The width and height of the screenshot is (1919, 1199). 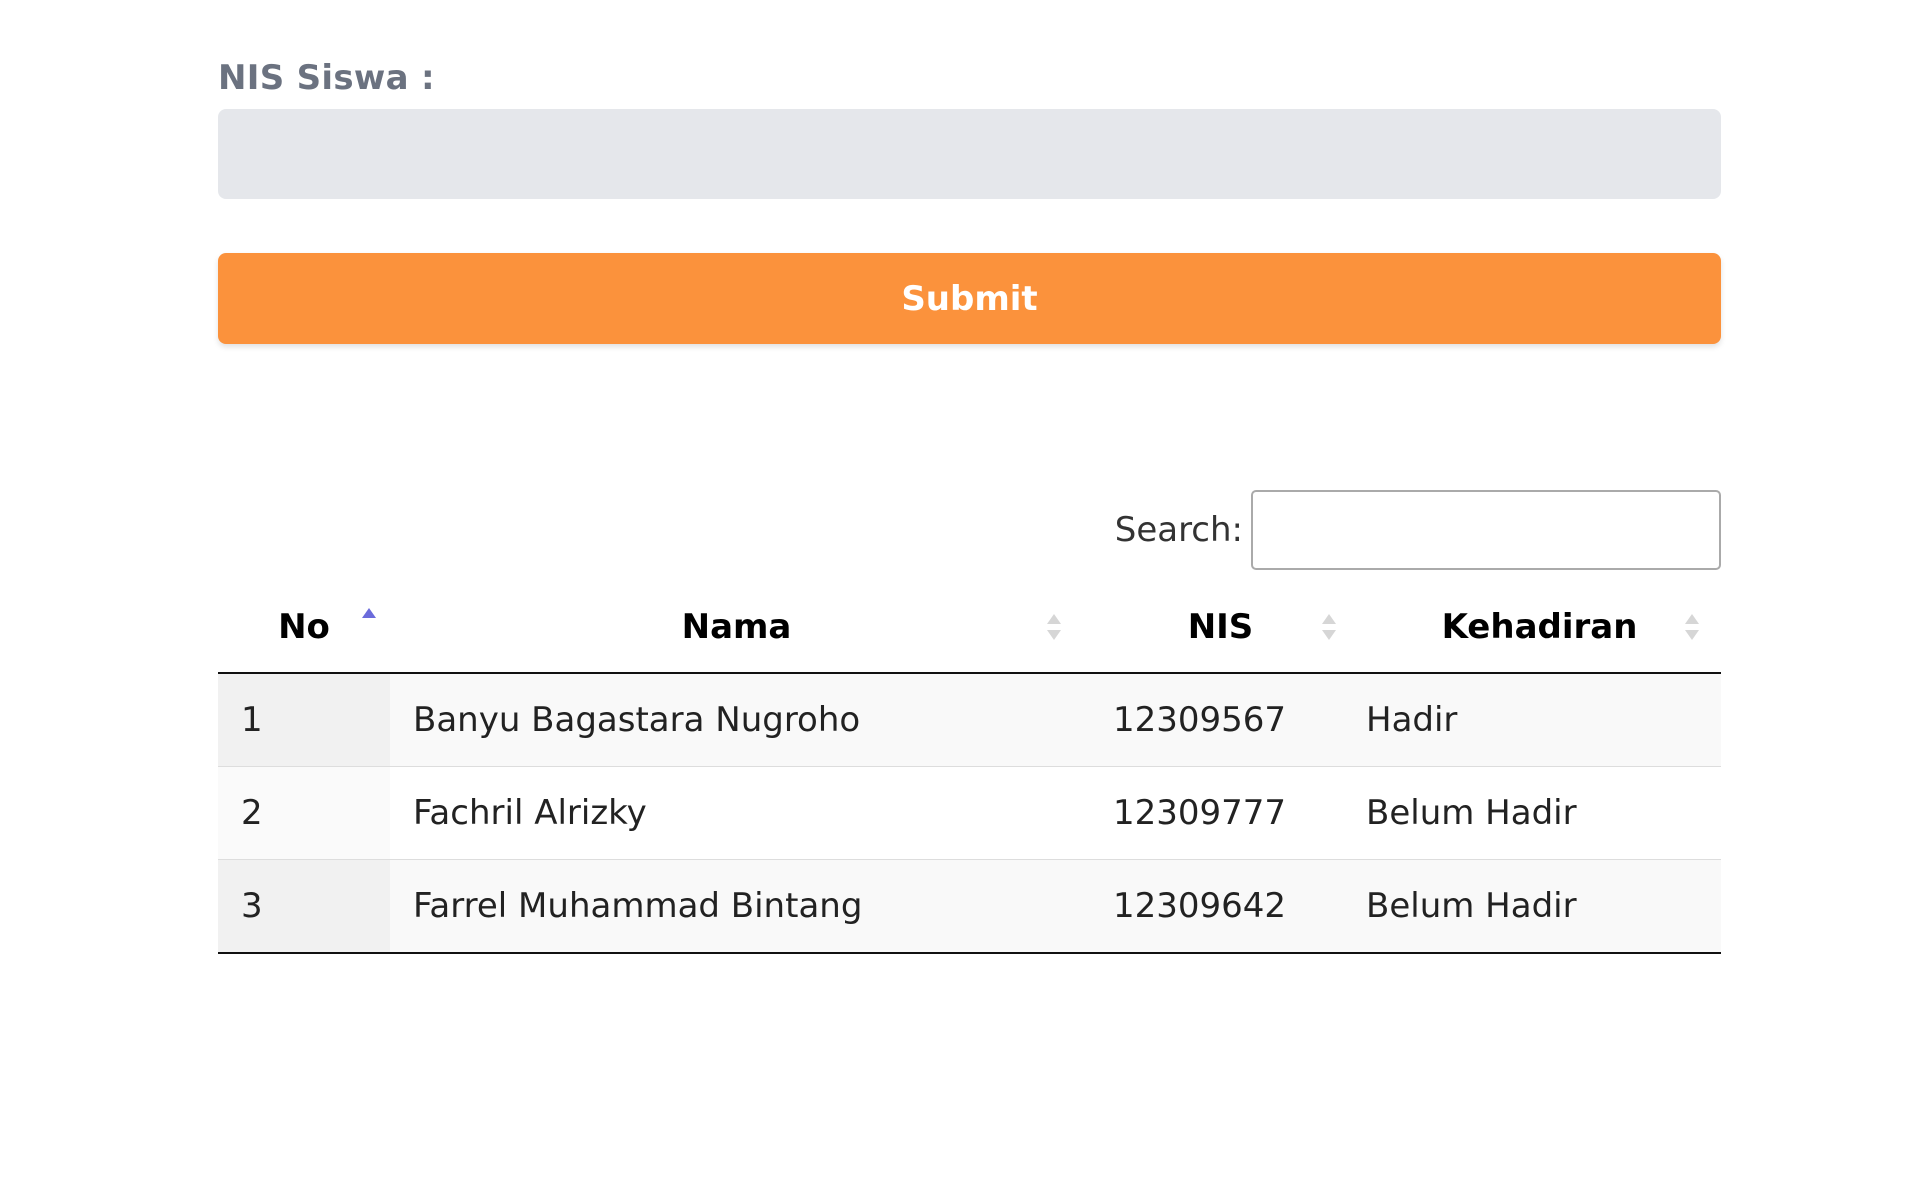 I want to click on column-header-kehadiran-label: Kehadiran, so click(x=1539, y=627).